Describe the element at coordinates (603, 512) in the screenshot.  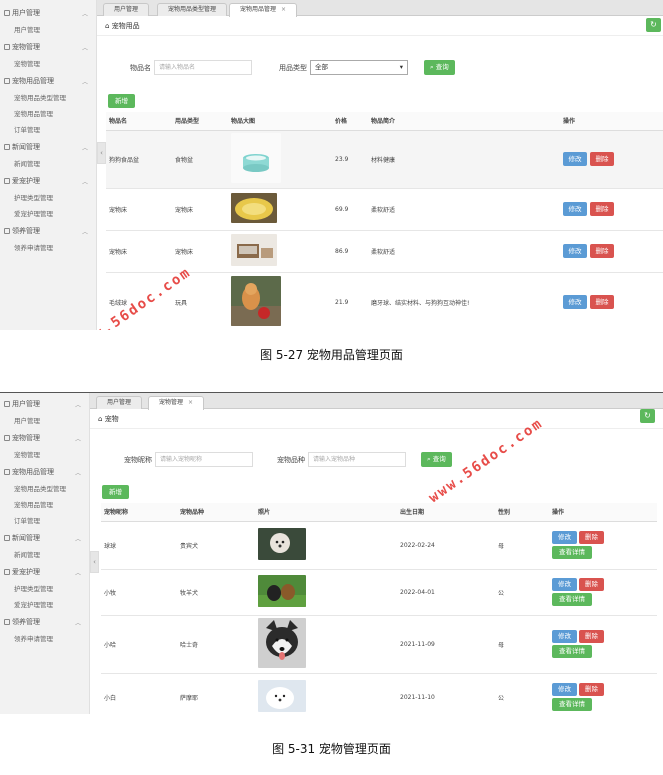
I see `col-header: 操作` at that location.